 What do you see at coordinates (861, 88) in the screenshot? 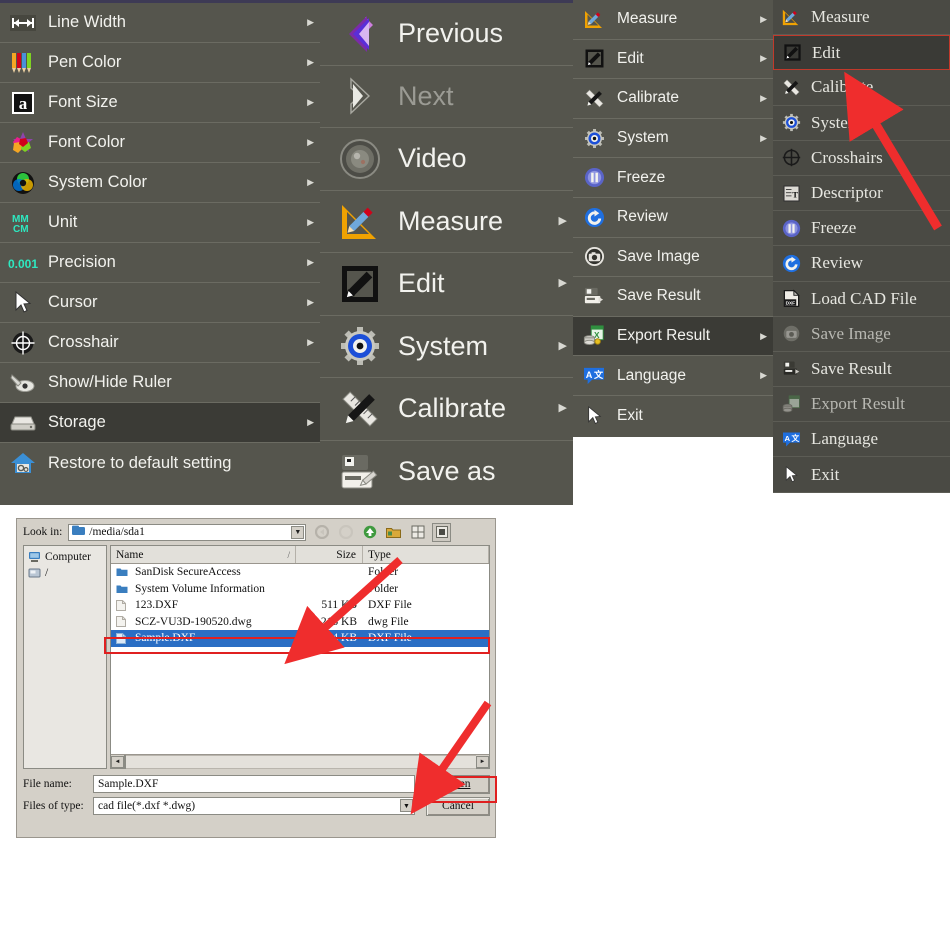
I see `menu-item-calibrate: Calibrate` at bounding box center [861, 88].